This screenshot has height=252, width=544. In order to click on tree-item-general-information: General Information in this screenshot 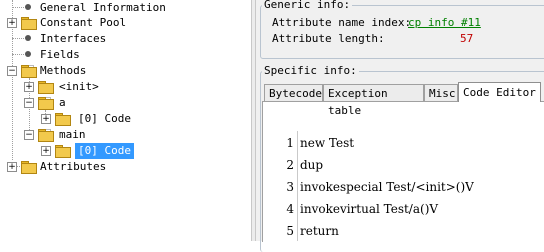, I will do `click(125, 8)`.